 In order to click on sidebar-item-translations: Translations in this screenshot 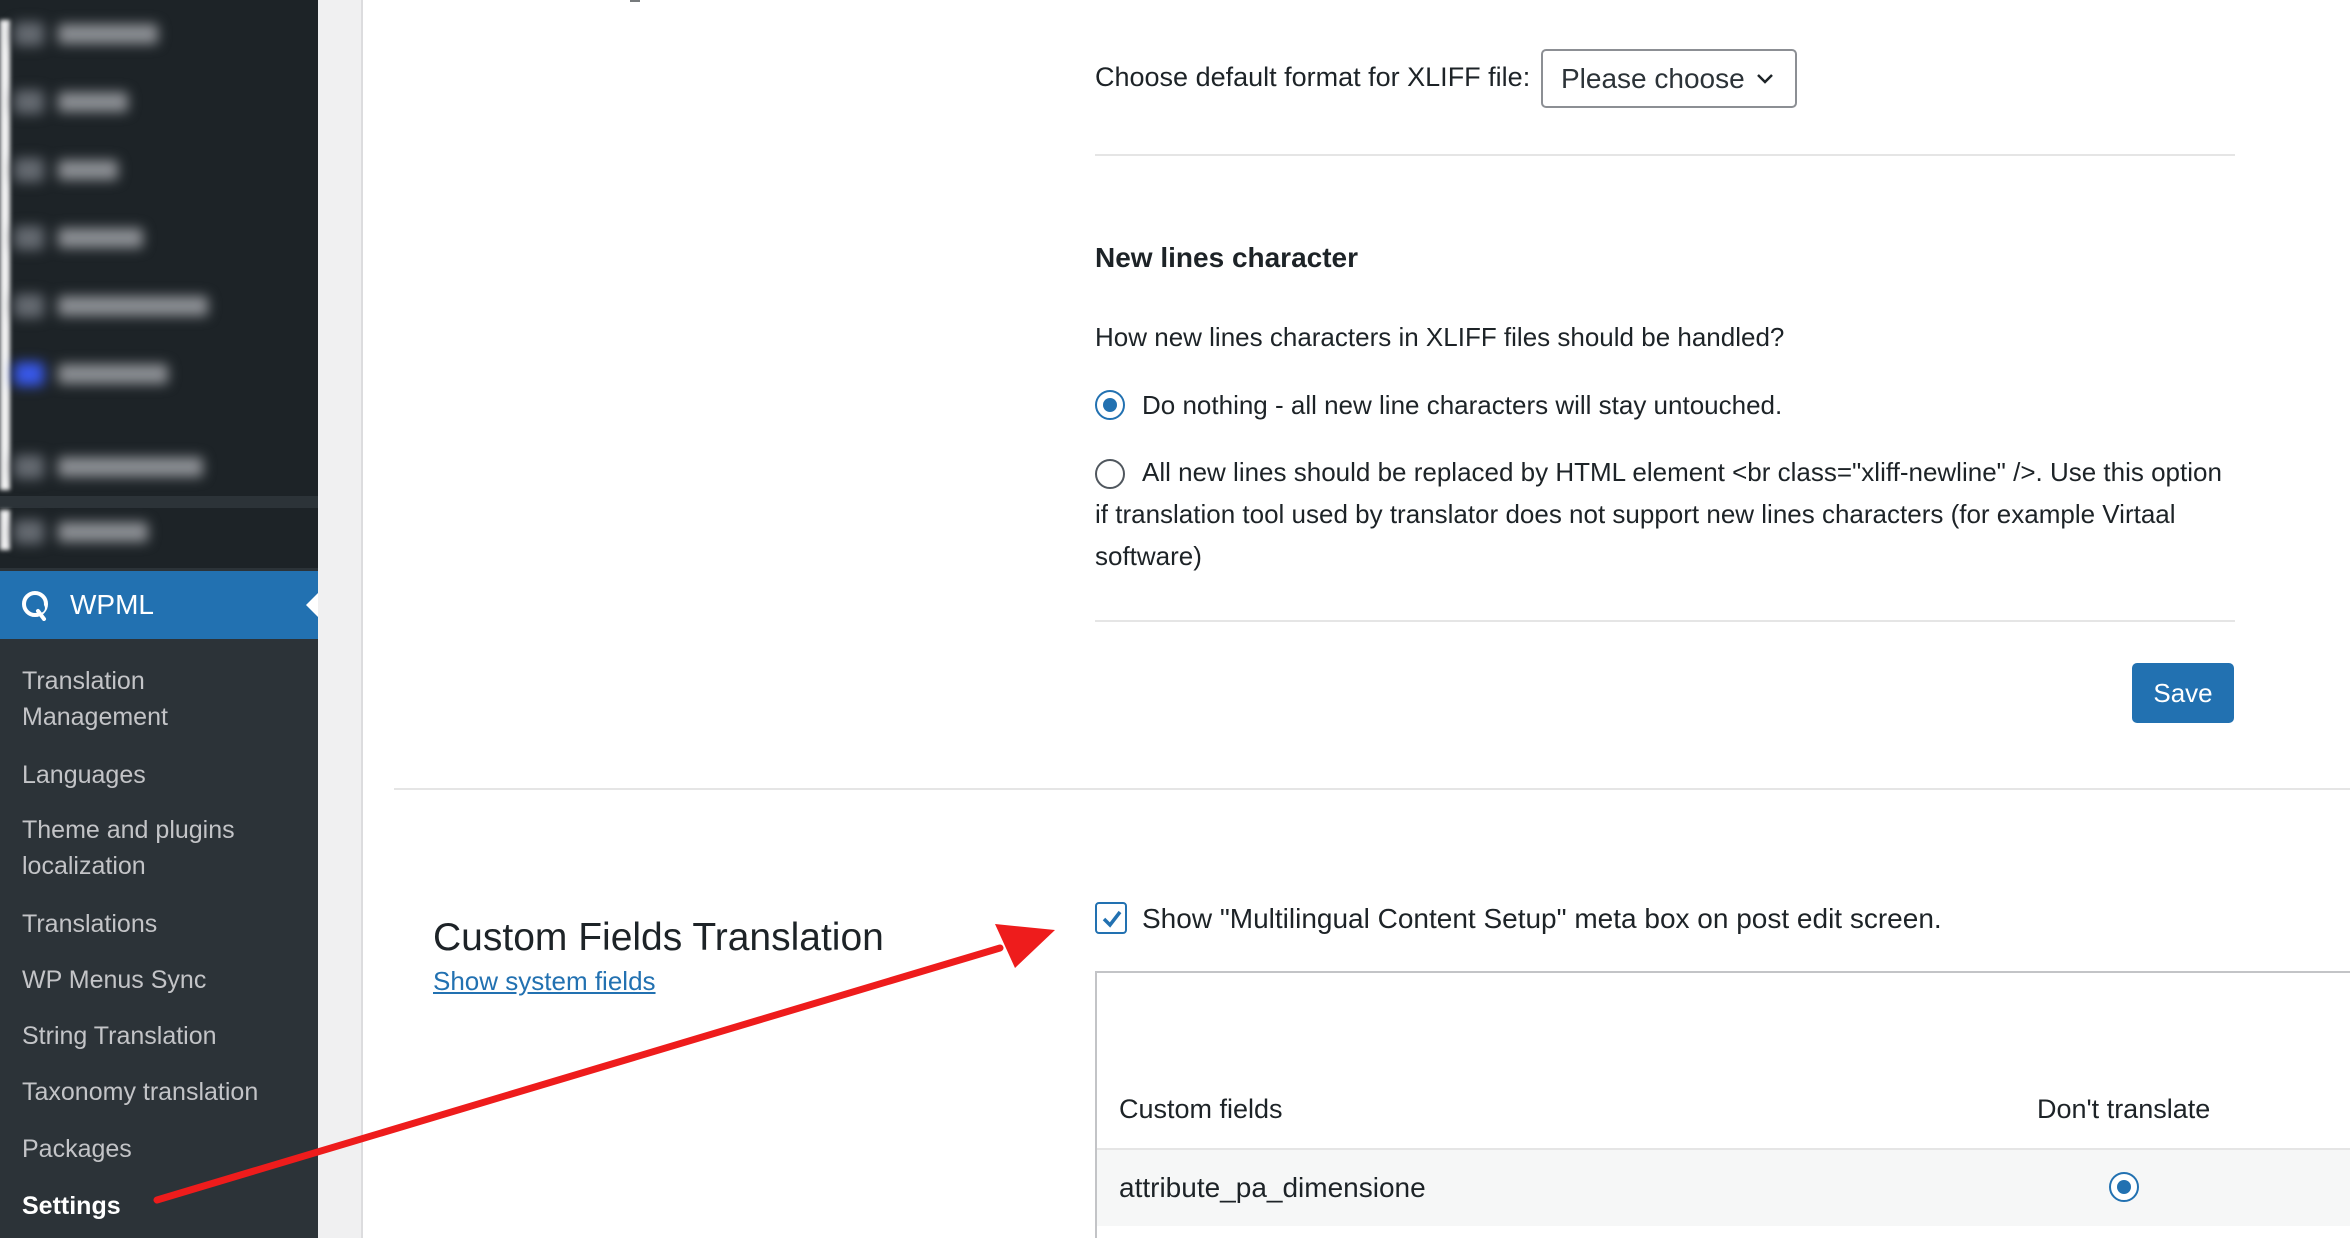, I will do `click(162, 924)`.